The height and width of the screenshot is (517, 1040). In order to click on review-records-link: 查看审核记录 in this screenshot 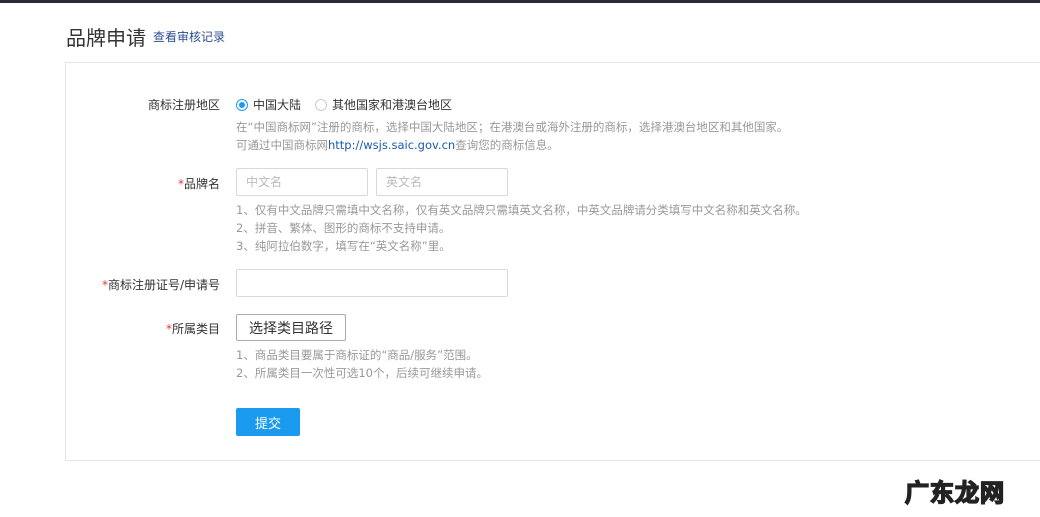, I will do `click(189, 36)`.